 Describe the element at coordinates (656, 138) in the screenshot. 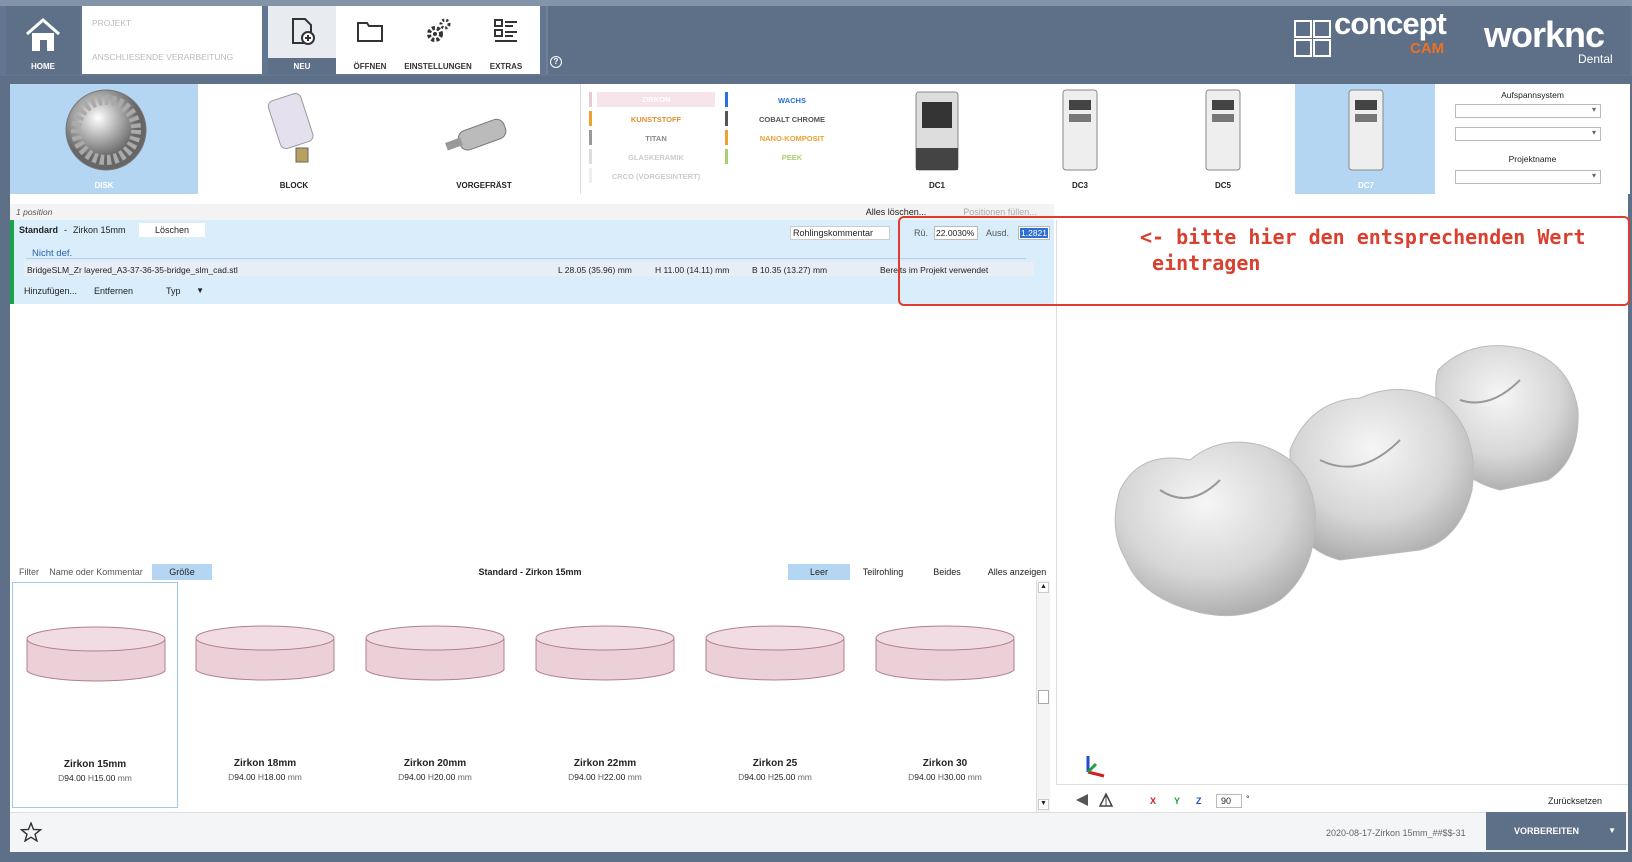

I see `material-titan: TITAN` at that location.